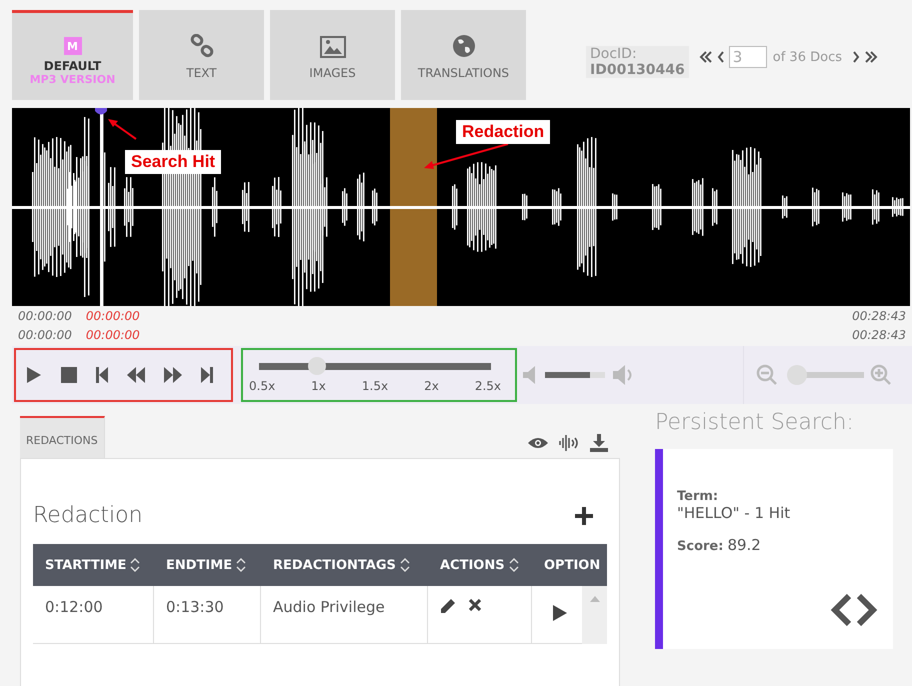  I want to click on skip-back-icon, so click(102, 375).